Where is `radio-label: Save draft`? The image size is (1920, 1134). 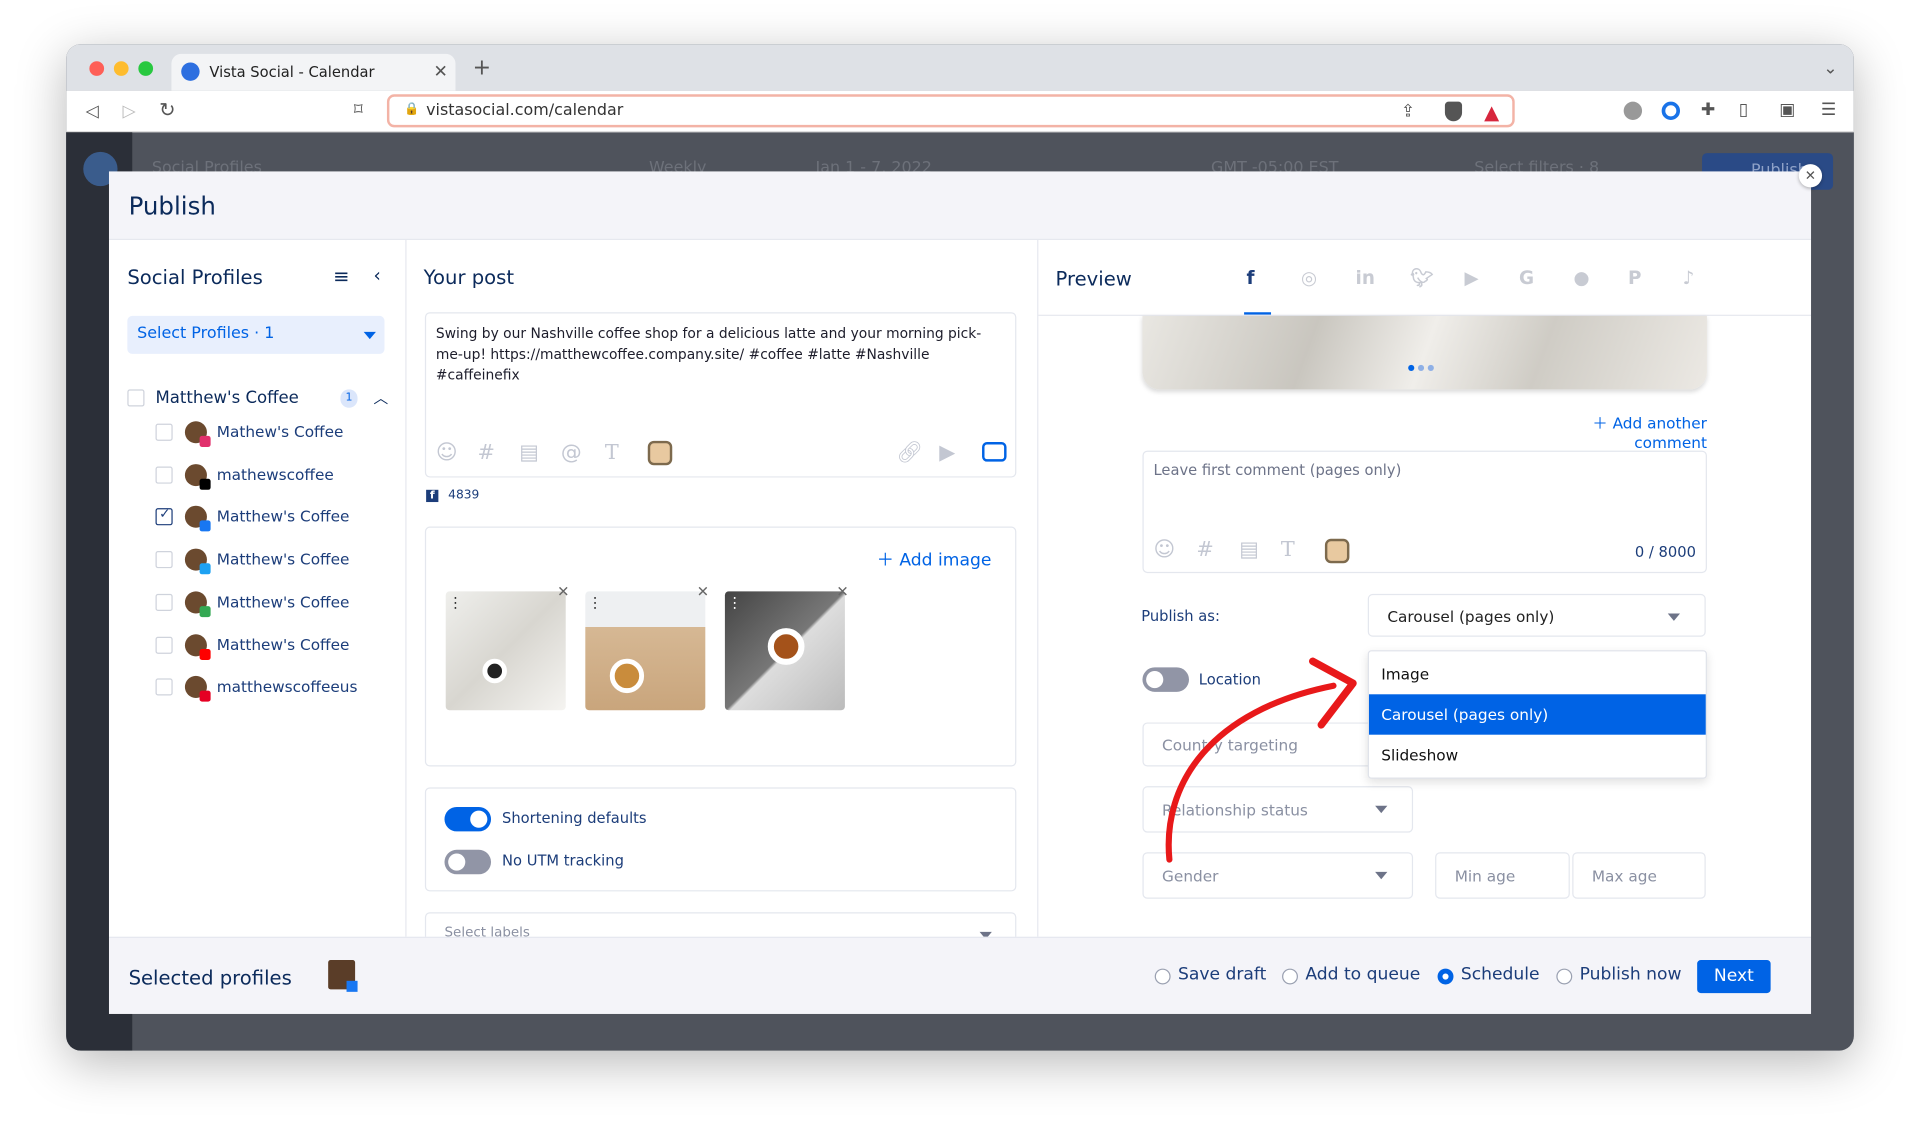
radio-label: Save draft is located at coordinates (1222, 974).